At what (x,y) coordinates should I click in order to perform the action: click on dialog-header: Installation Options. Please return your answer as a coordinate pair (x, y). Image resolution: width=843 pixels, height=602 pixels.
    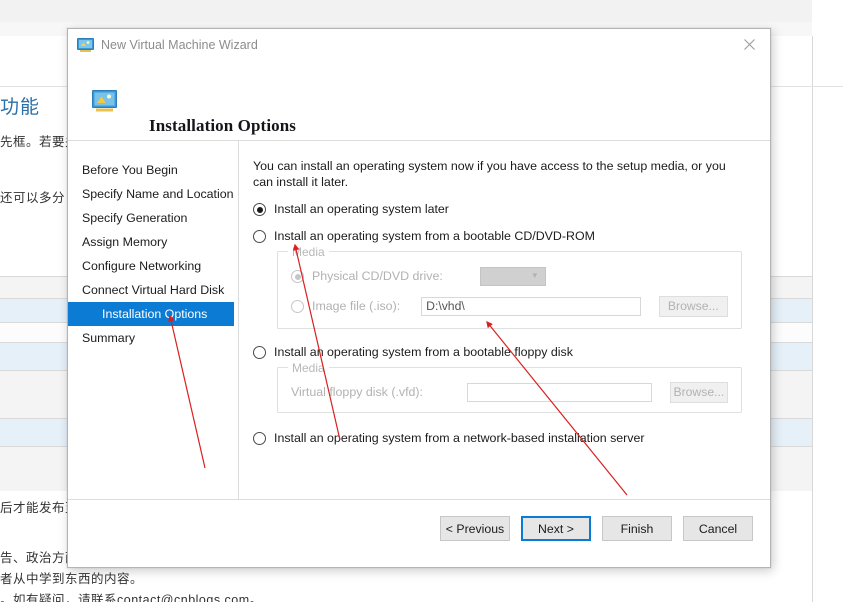
    Looking at the image, I should click on (419, 102).